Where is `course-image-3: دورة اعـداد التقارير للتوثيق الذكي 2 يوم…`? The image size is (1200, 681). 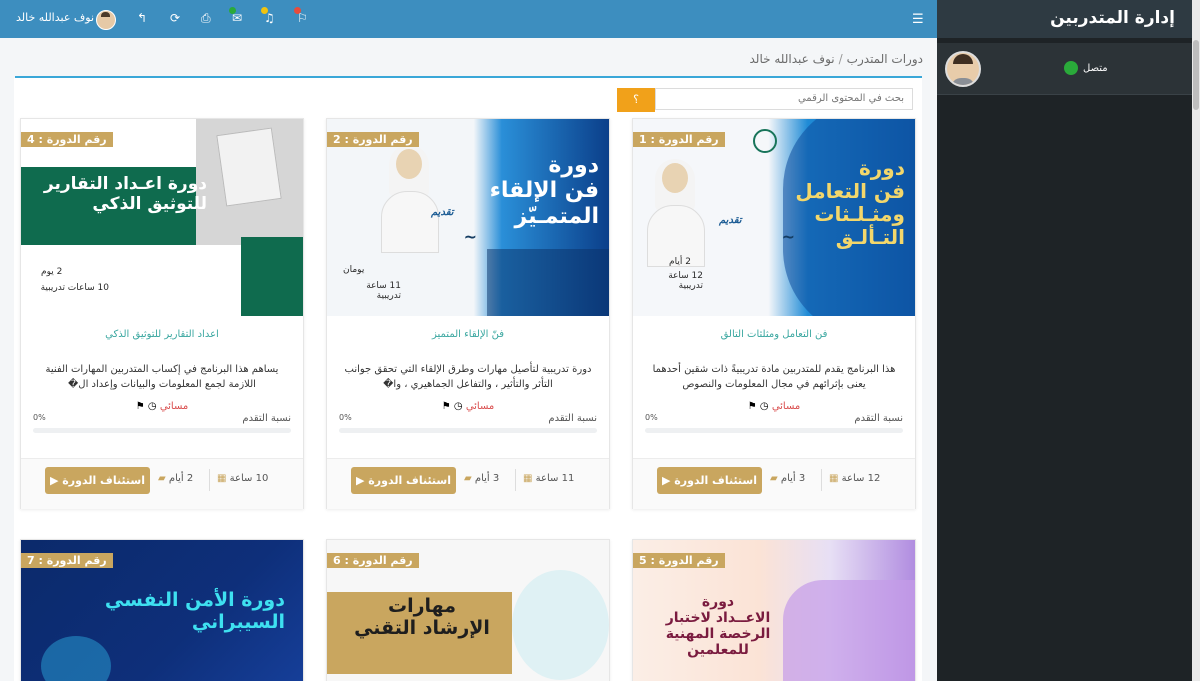
course-image-3: دورة اعـداد التقارير للتوثيق الذكي 2 يوم… is located at coordinates (162, 217).